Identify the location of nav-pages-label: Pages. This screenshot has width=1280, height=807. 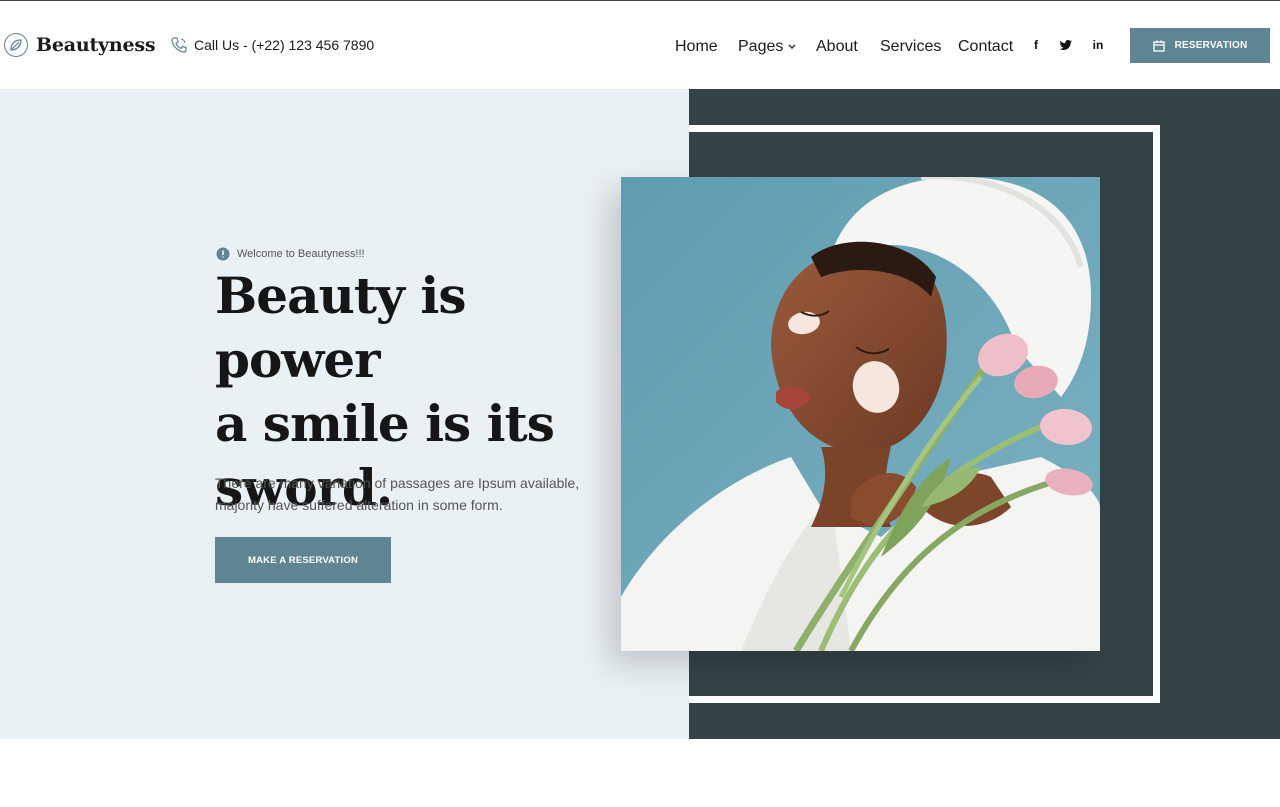
(761, 46).